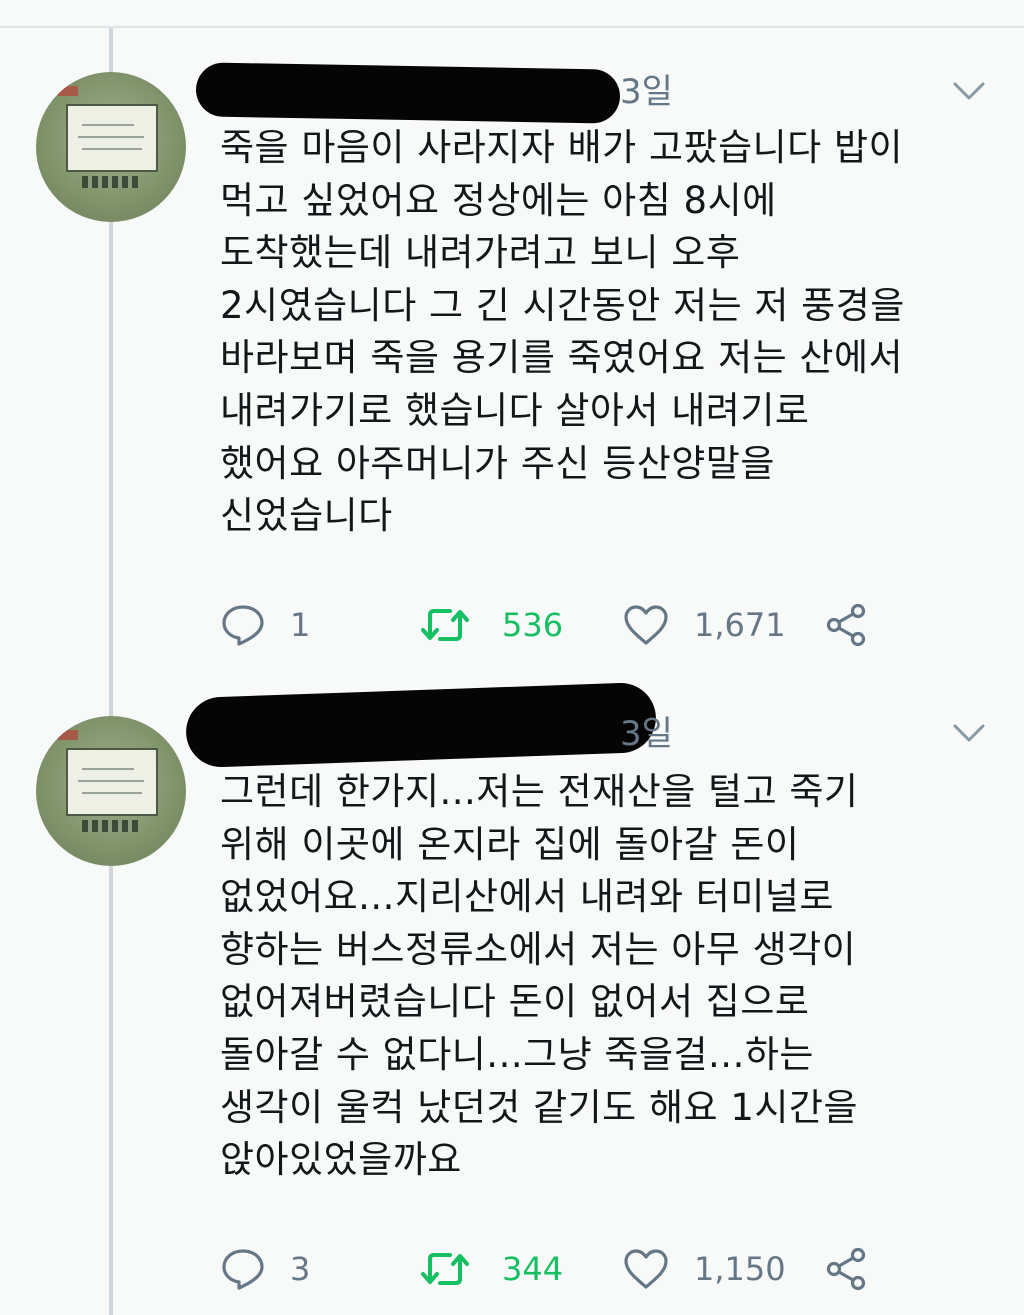 This screenshot has width=1024, height=1315. What do you see at coordinates (515, 410) in the screenshot?
I see `tweet-text-line: 내려가기로 했습니다 살아서 내려기로` at bounding box center [515, 410].